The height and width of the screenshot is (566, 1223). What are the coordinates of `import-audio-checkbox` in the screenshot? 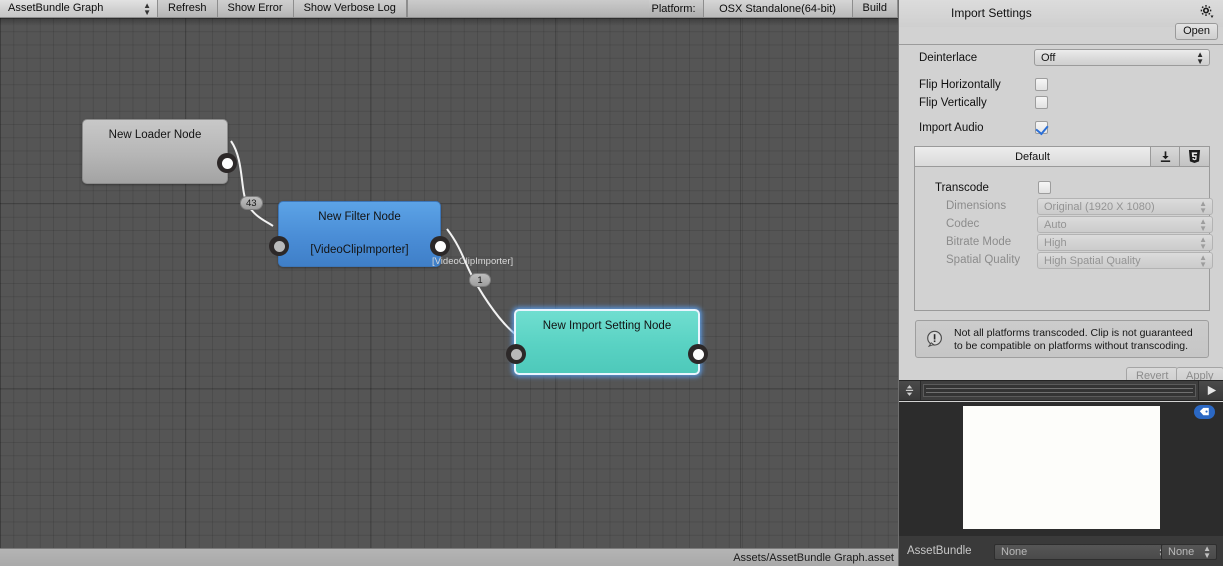 It's located at (1041, 127).